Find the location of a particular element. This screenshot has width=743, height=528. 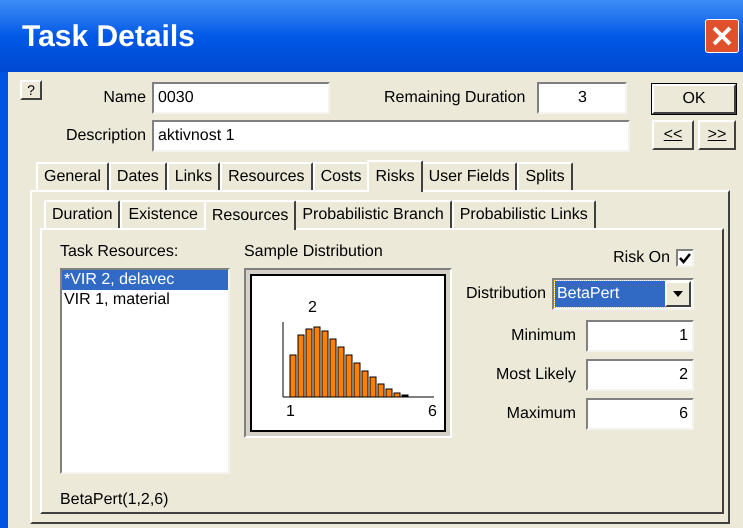

task-resources-label: Task Resources: is located at coordinates (120, 252).